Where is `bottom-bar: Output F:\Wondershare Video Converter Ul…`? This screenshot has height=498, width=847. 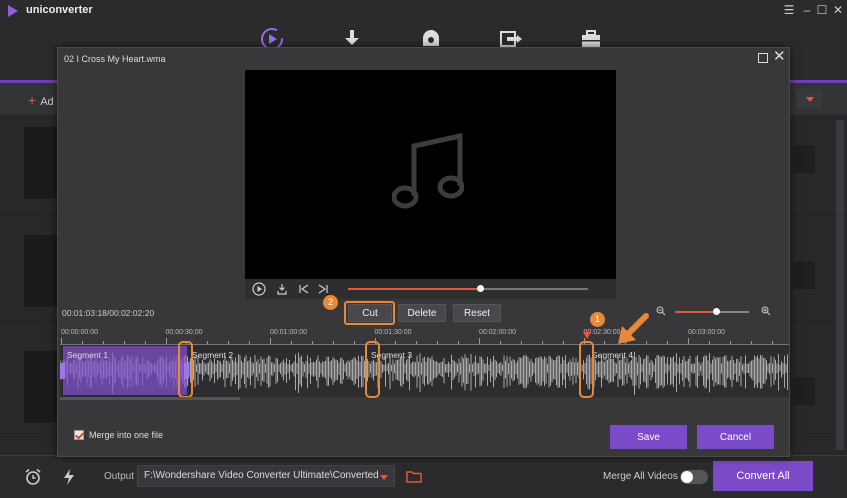
bottom-bar: Output F:\Wondershare Video Converter Ul… is located at coordinates (423, 476).